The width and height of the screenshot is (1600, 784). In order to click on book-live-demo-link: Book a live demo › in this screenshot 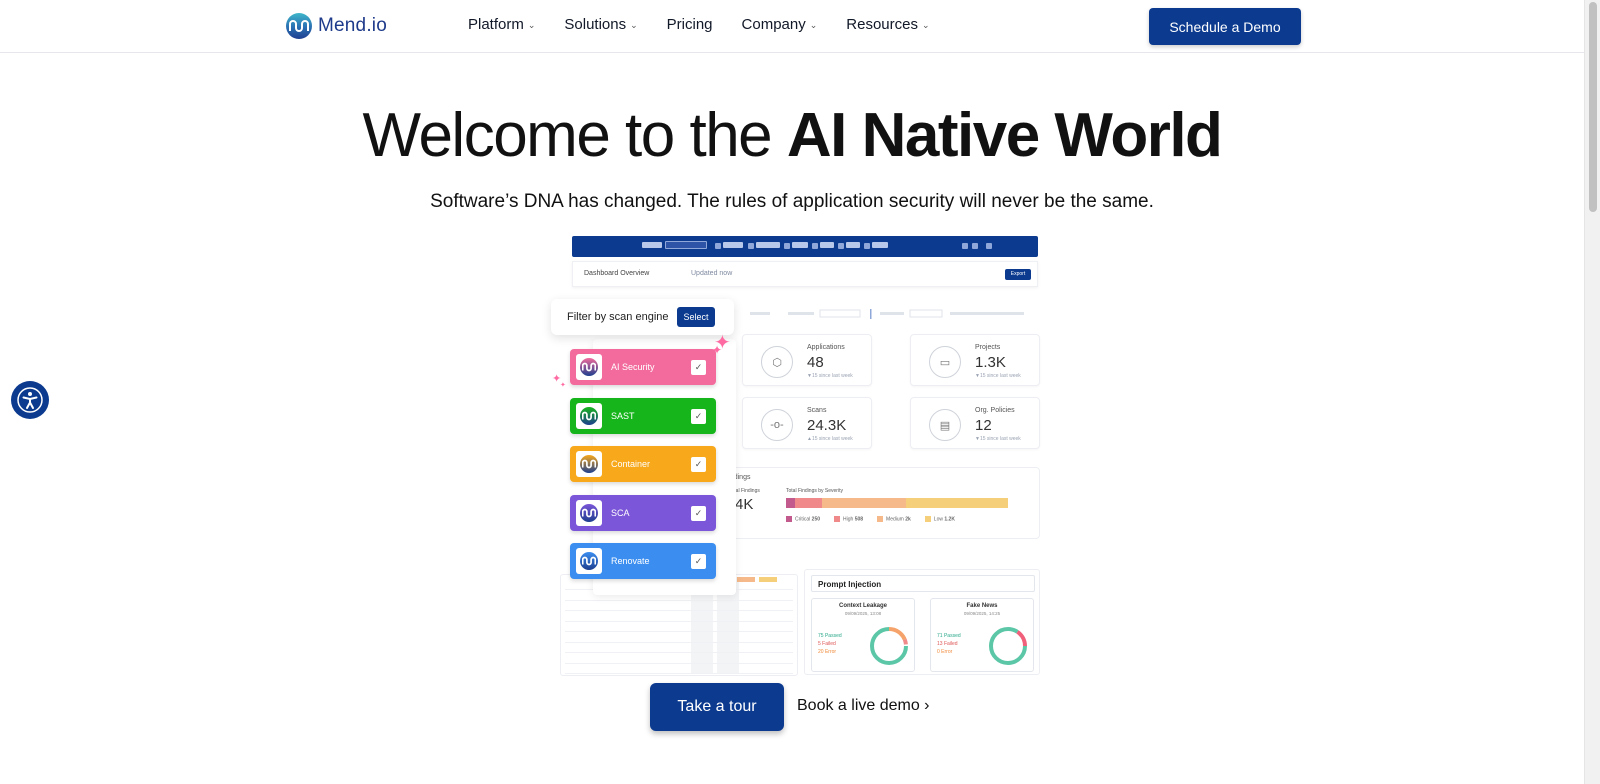, I will do `click(863, 706)`.